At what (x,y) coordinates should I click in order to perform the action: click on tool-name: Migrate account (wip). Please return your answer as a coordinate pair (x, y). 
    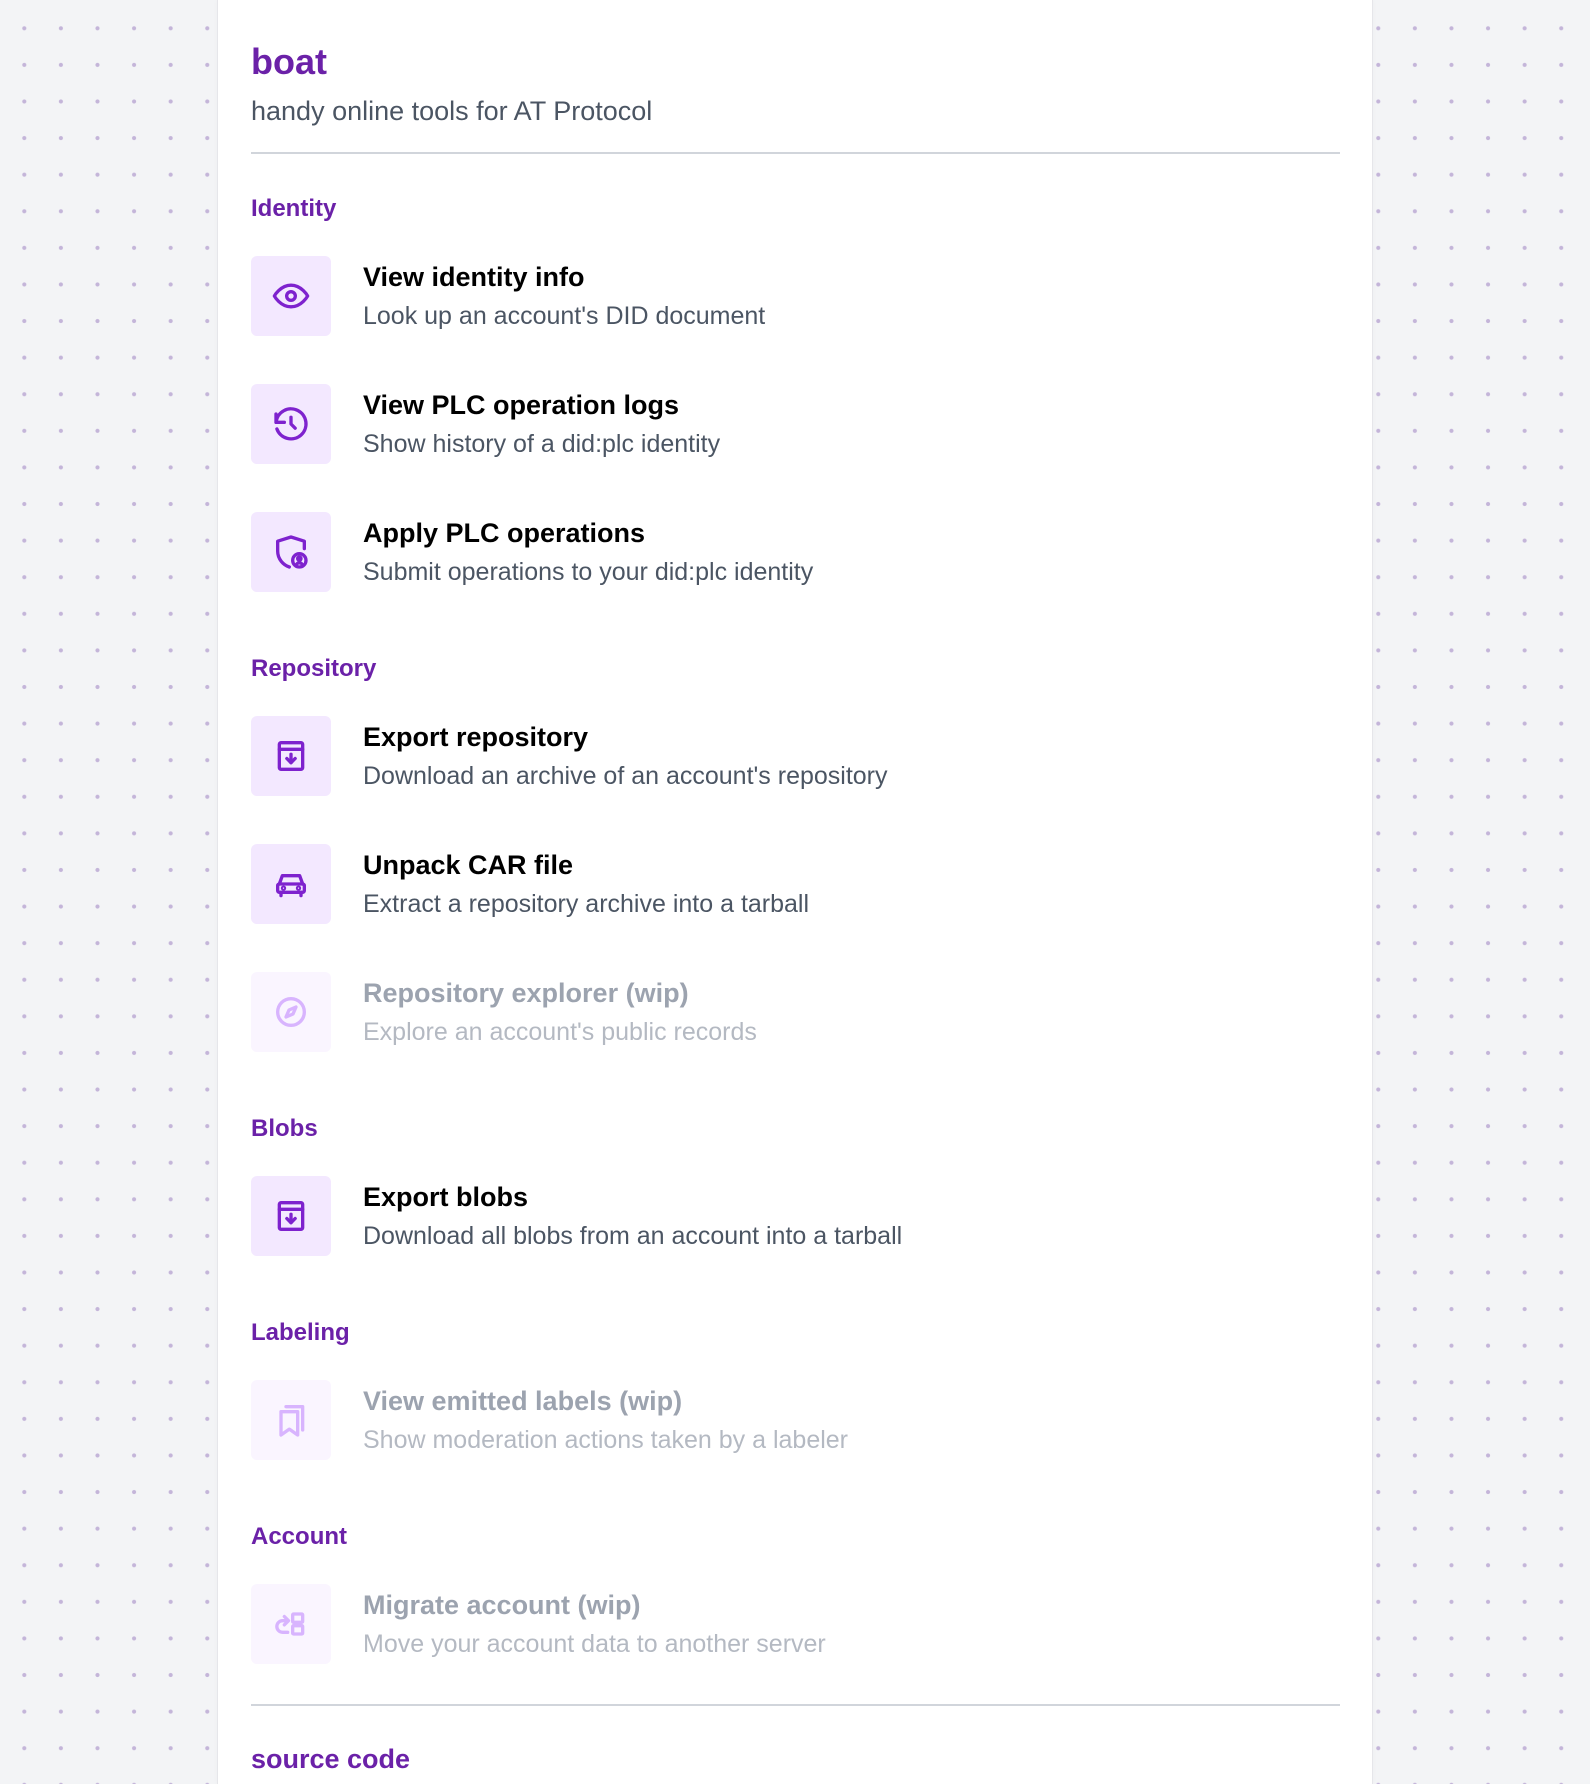
    Looking at the image, I should click on (502, 1605).